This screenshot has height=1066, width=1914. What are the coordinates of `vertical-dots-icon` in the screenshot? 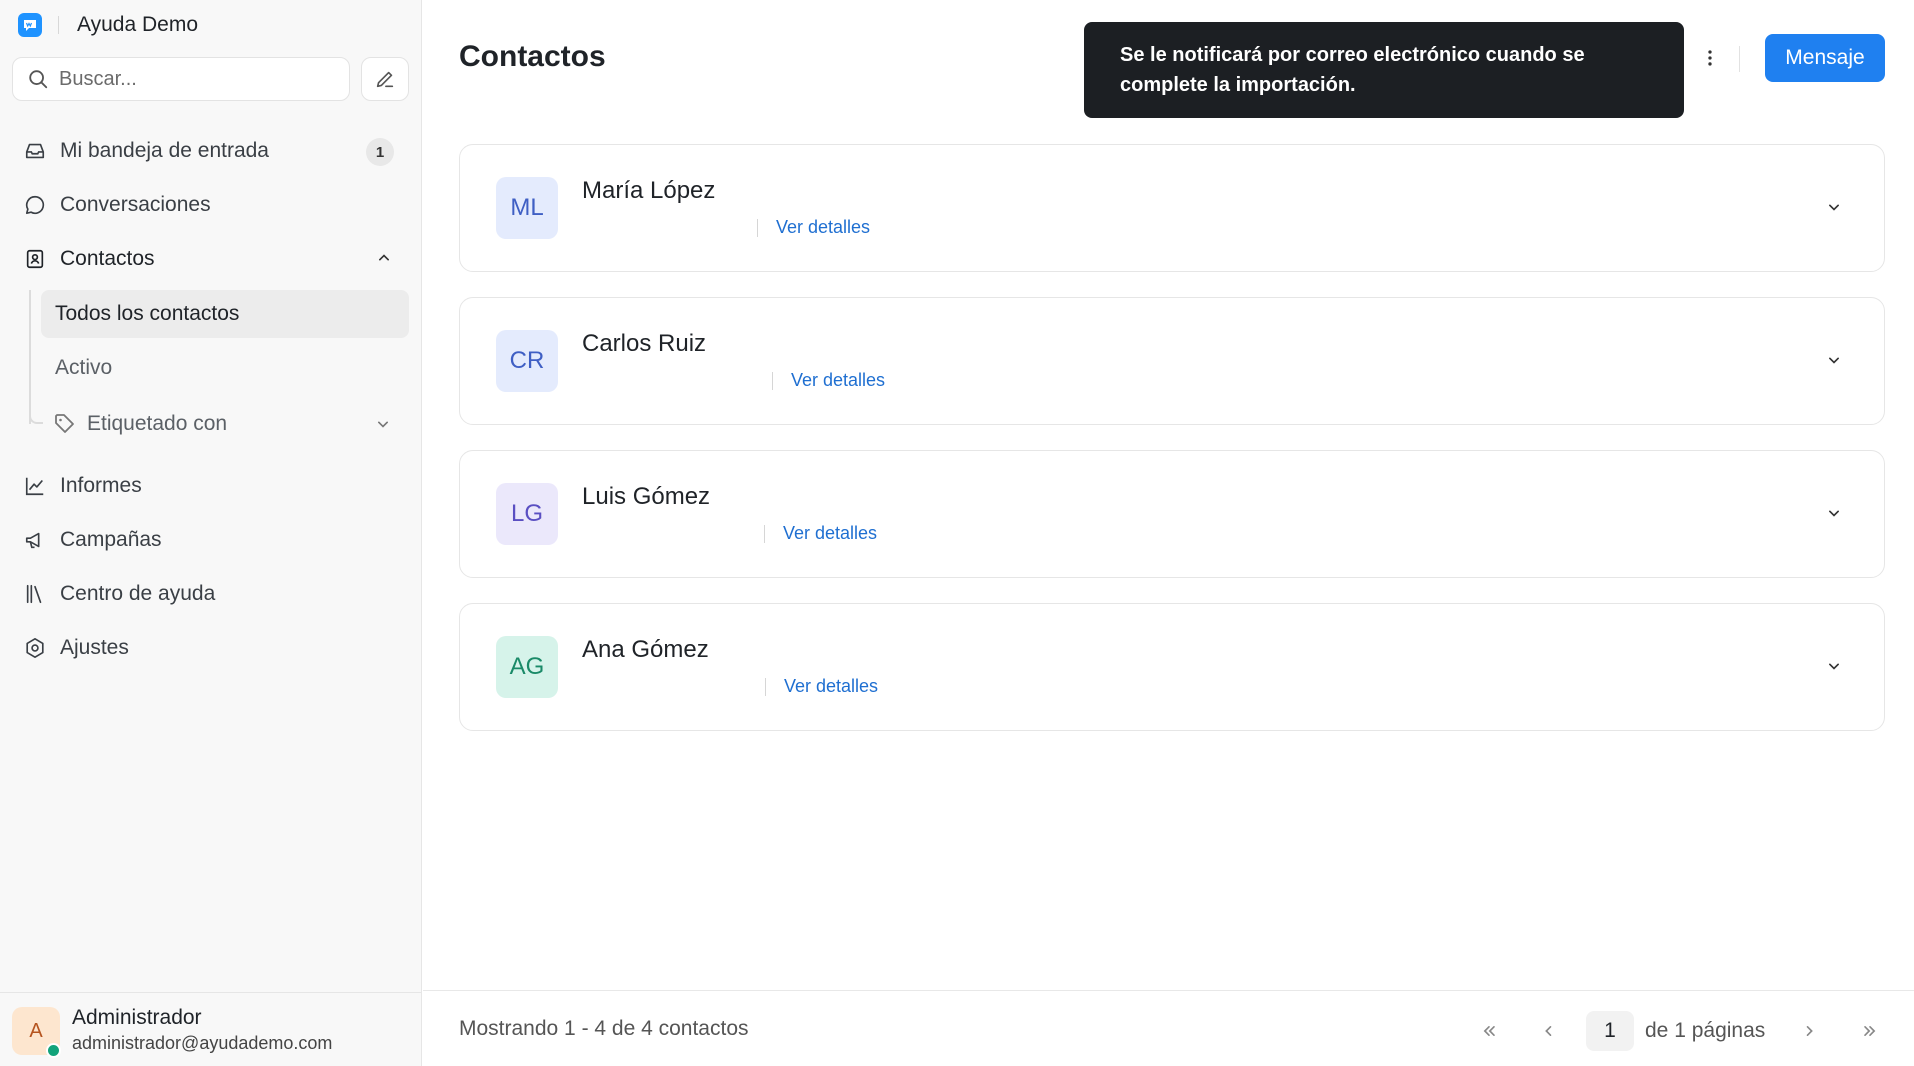 It's located at (1710, 58).